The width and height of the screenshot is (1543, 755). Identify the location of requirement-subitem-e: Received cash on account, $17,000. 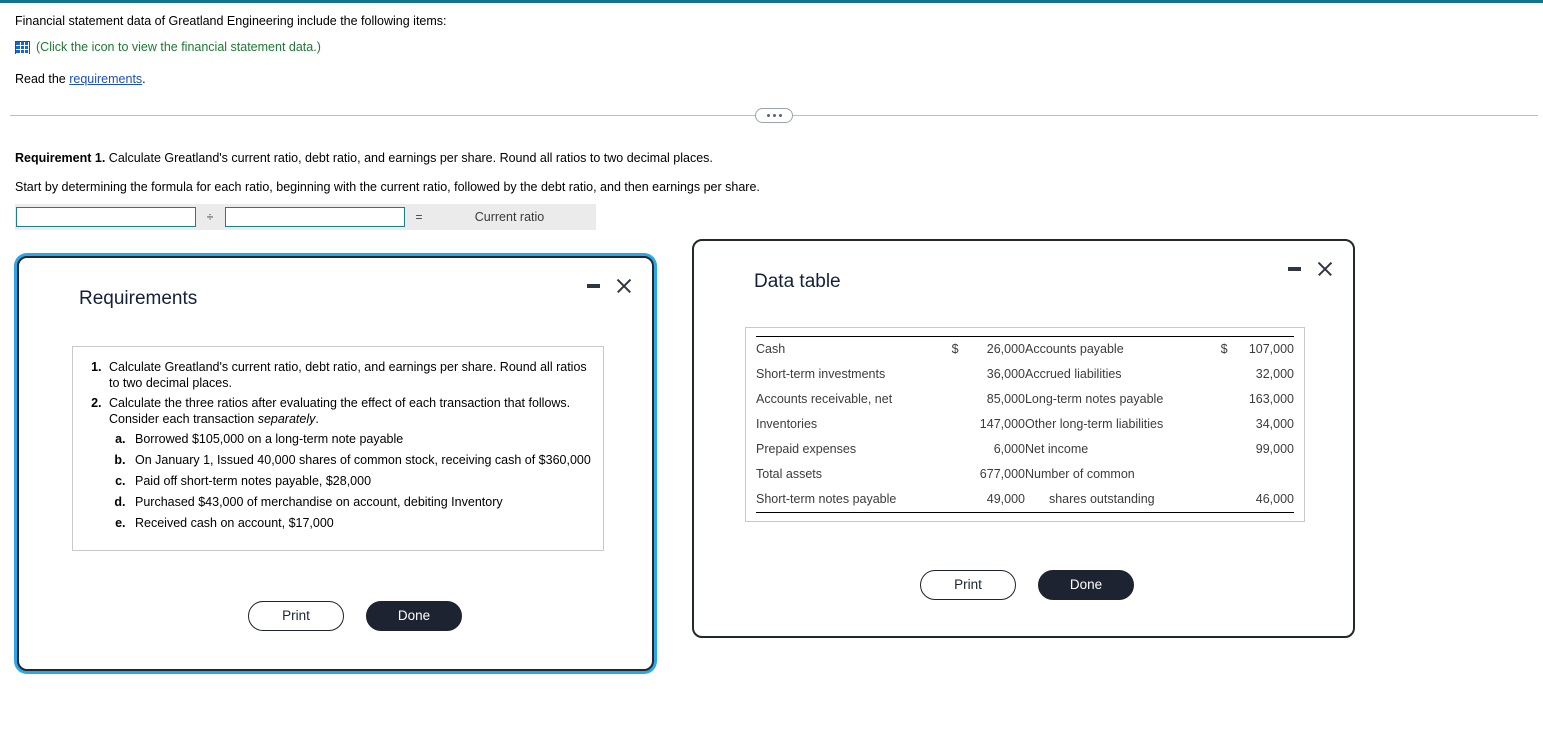
(360, 523).